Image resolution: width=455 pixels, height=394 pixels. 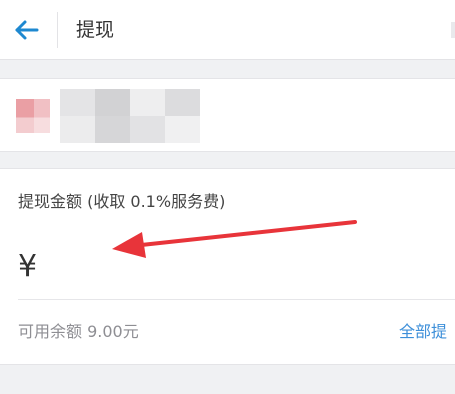 What do you see at coordinates (236, 299) in the screenshot?
I see `amount-divider` at bounding box center [236, 299].